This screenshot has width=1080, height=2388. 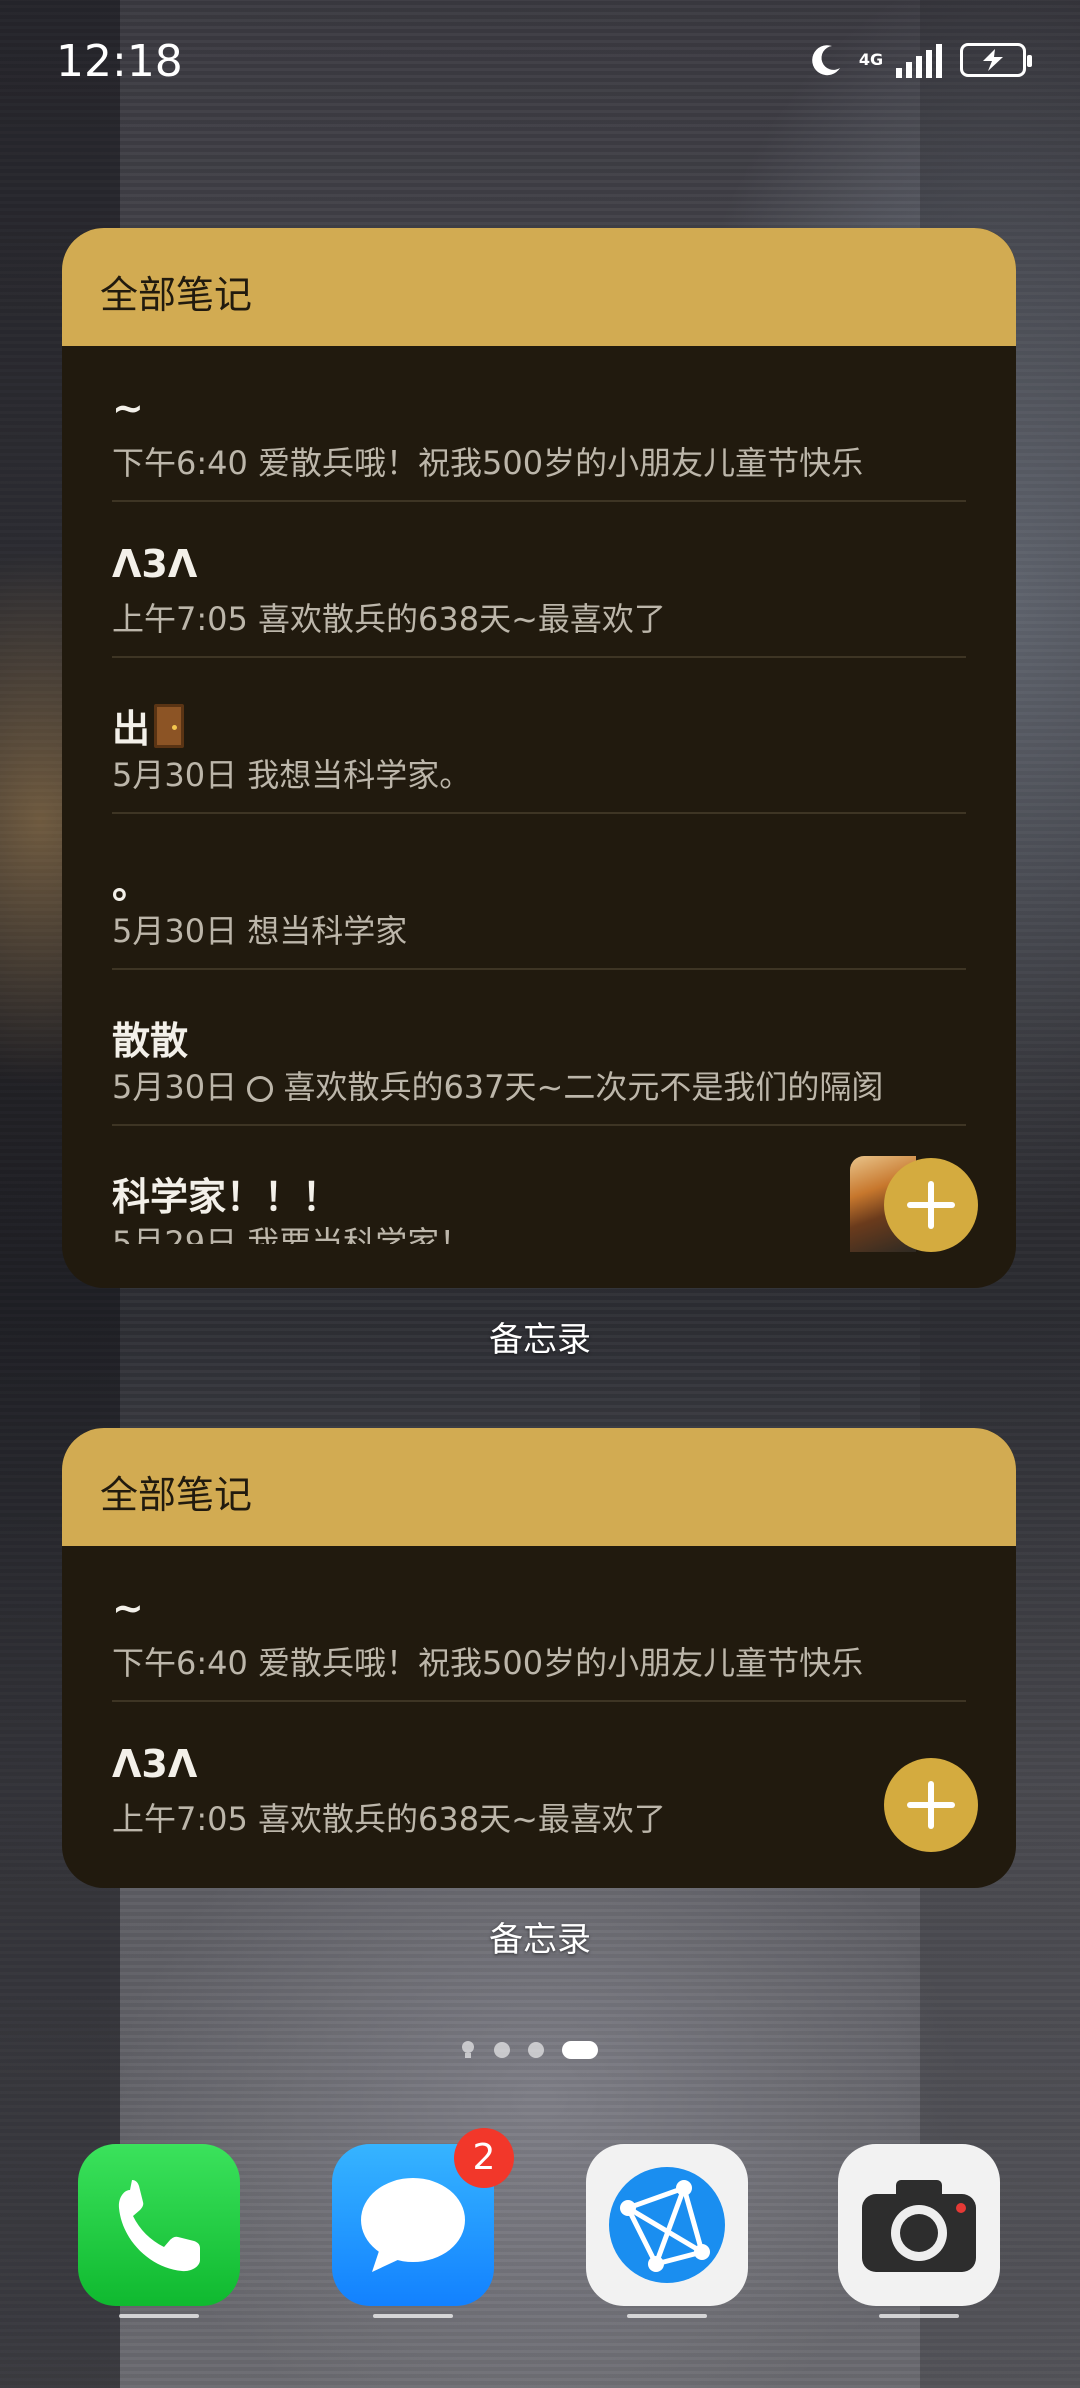 I want to click on battery-charging-icon, so click(x=996, y=60).